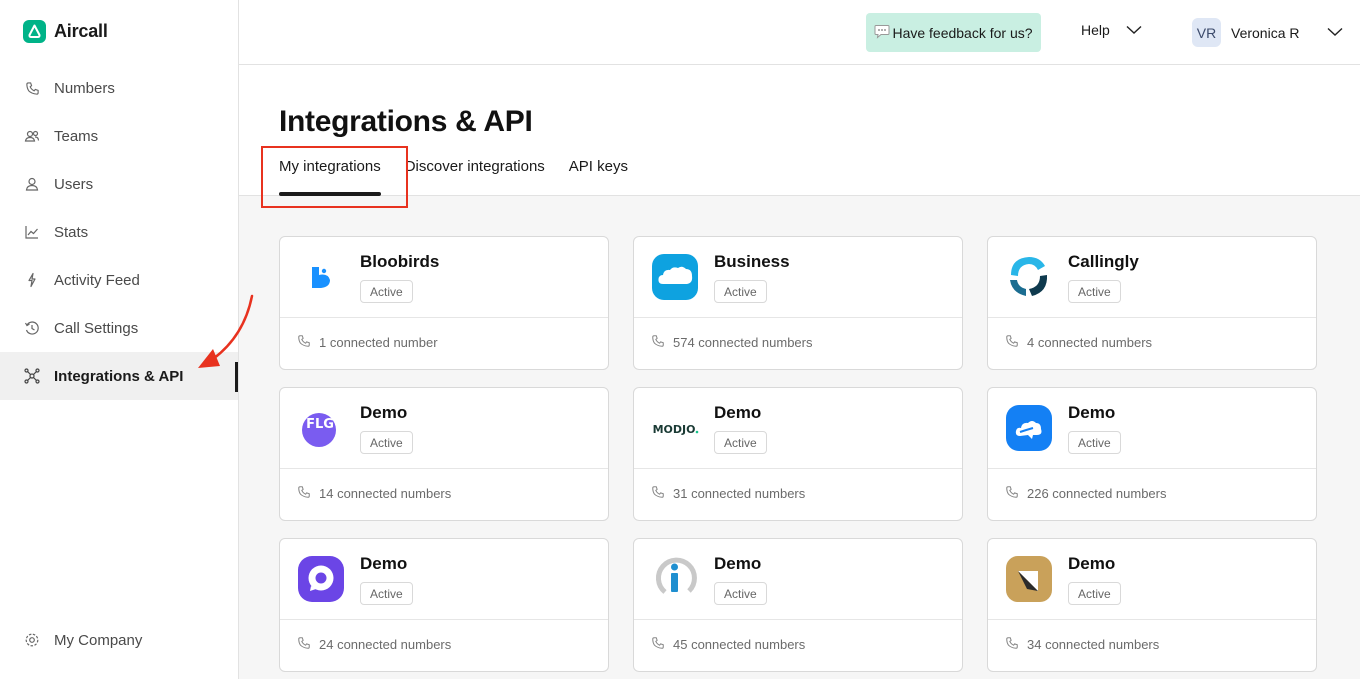 This screenshot has height=679, width=1360. What do you see at coordinates (334, 177) in the screenshot?
I see `annotation-highlight-box` at bounding box center [334, 177].